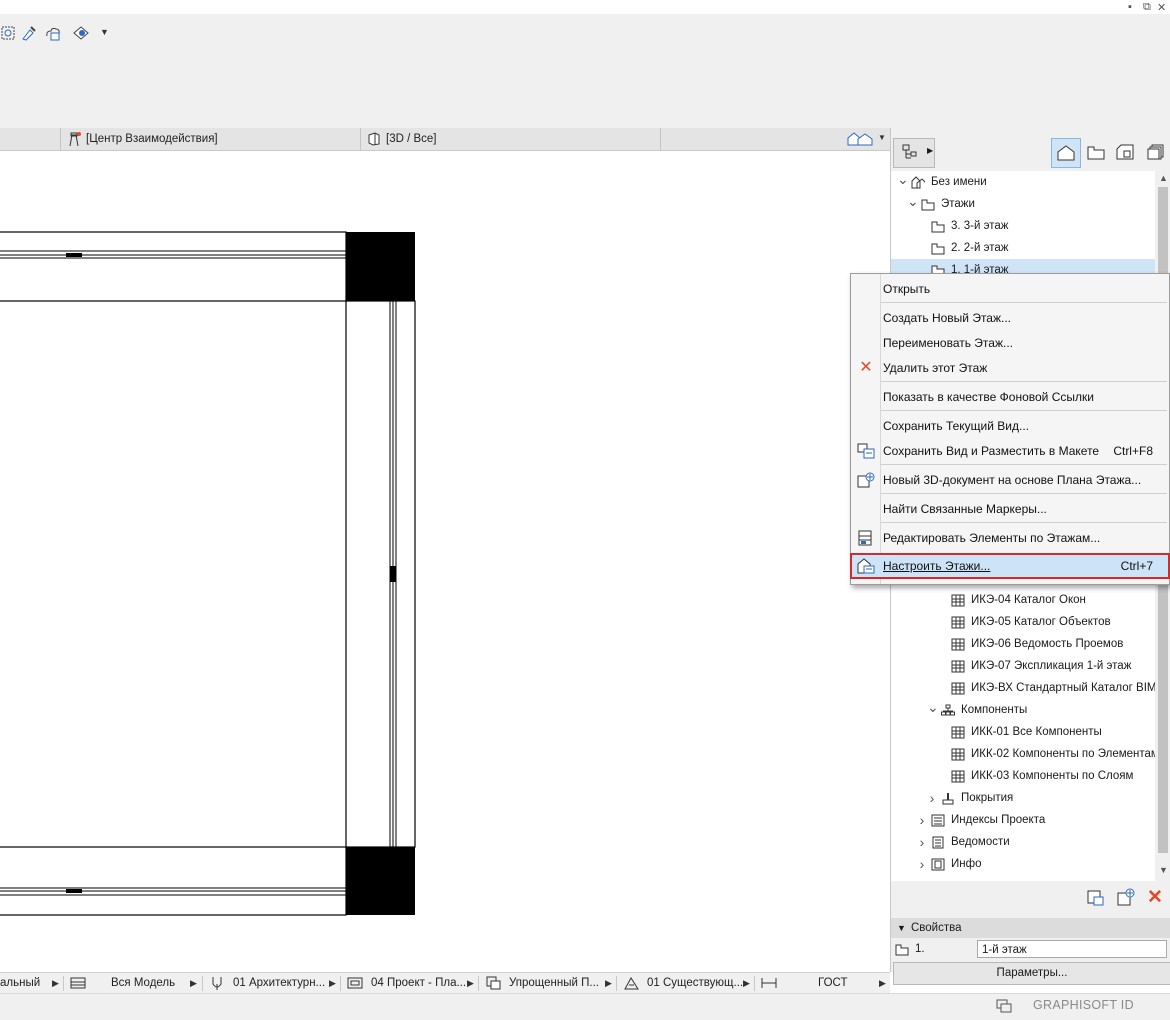 The width and height of the screenshot is (1170, 1020). Describe the element at coordinates (1023, 842) in the screenshot. I see `tree-item-17: › Ведомости` at that location.